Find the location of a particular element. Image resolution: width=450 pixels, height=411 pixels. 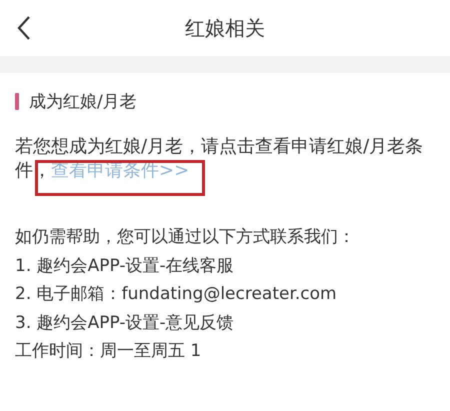

working-hours: 工作时间：周一至周五 1 is located at coordinates (108, 351).